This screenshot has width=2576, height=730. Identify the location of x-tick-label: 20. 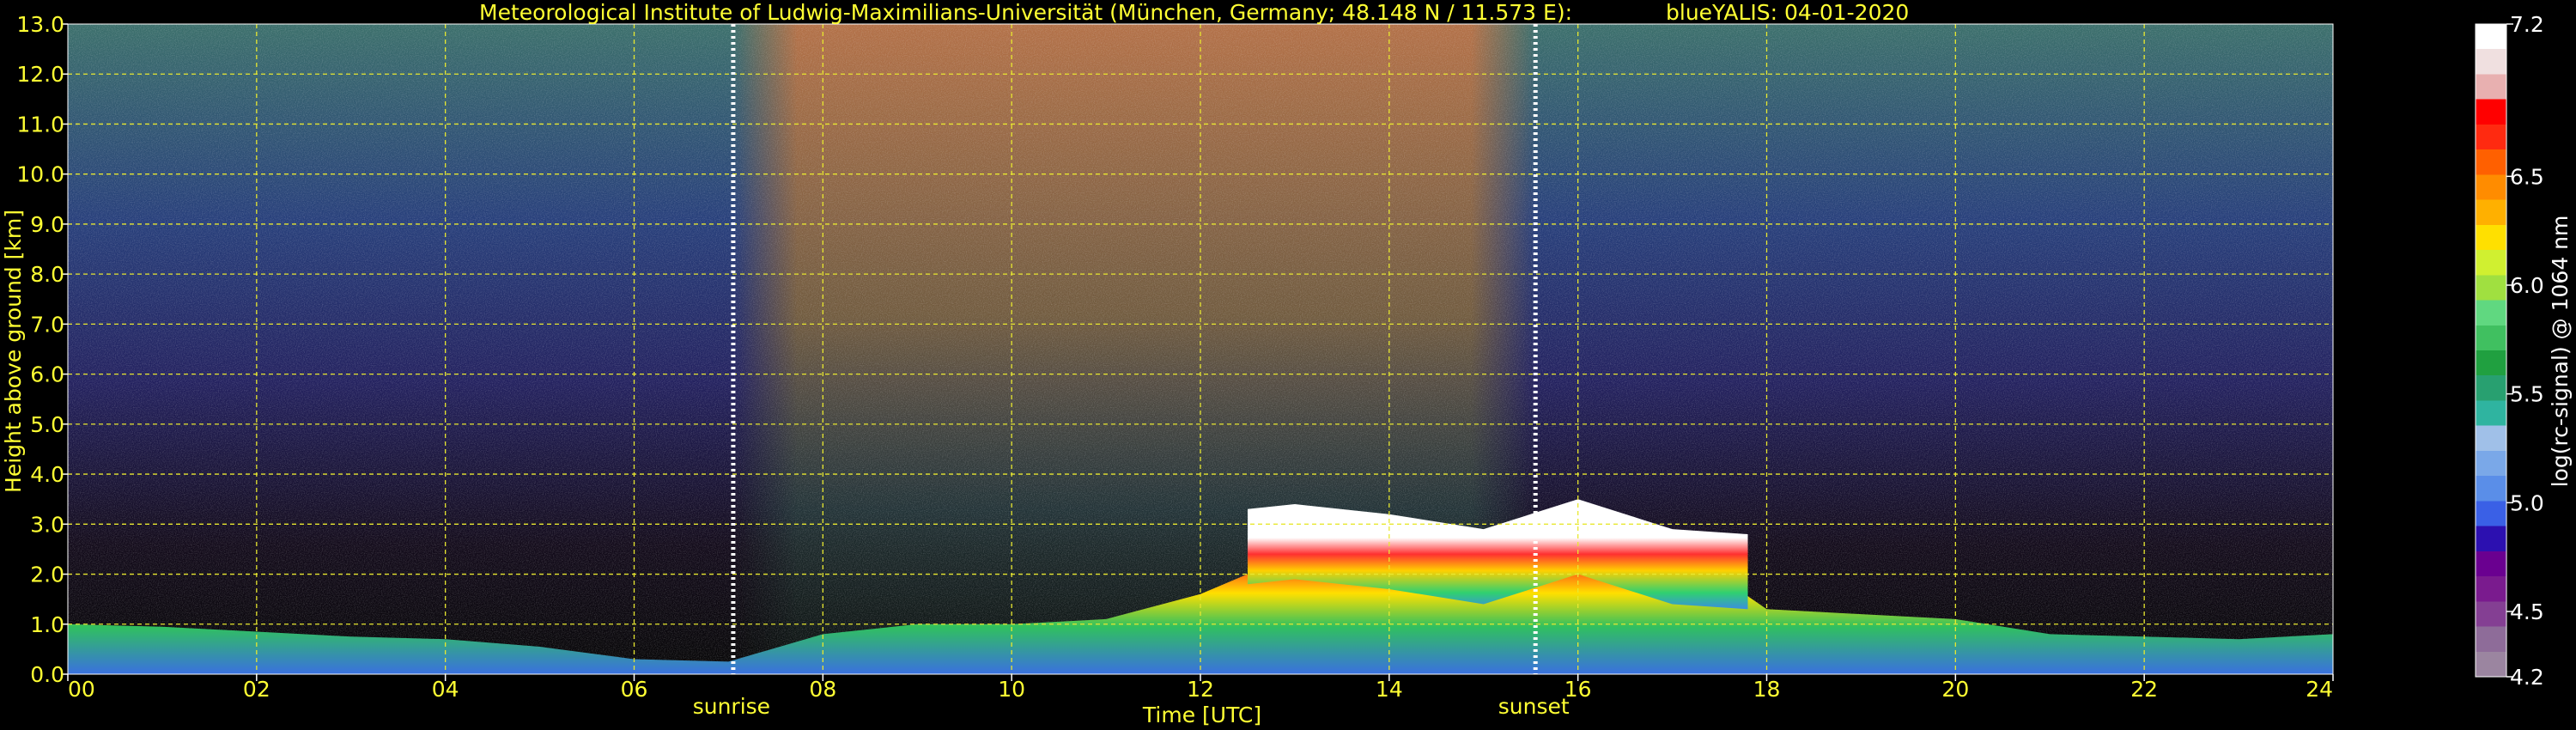
(1955, 689).